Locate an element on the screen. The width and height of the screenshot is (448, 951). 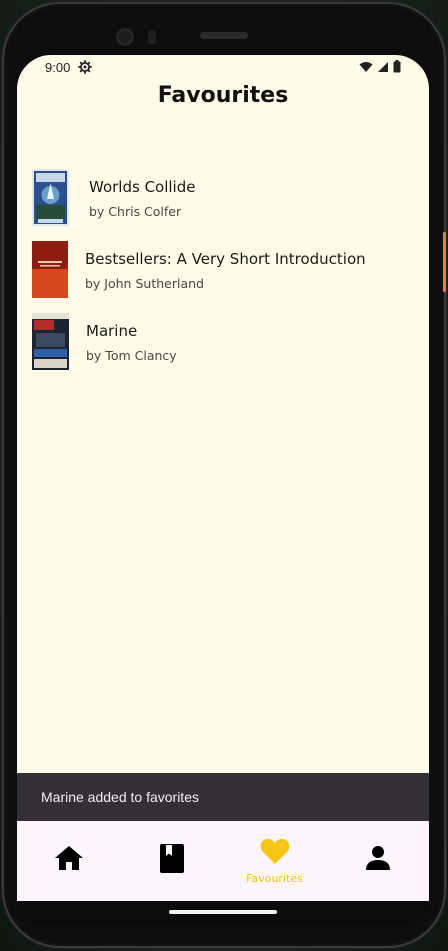
status-time: 9:00 is located at coordinates (58, 67).